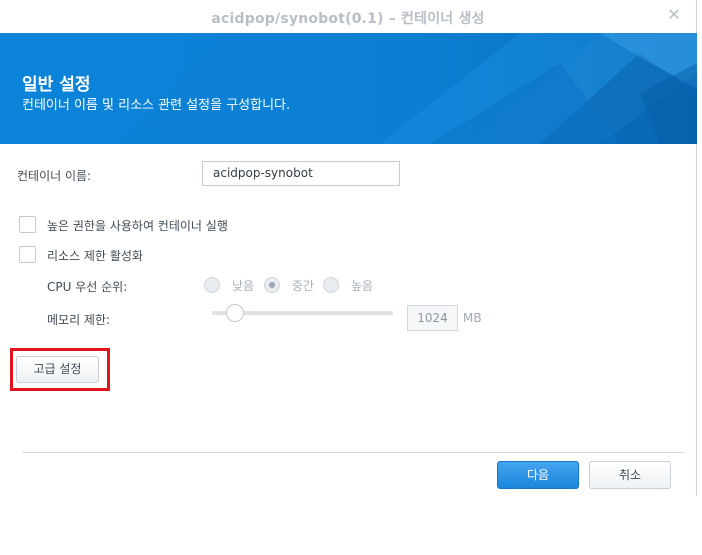  Describe the element at coordinates (212, 285) in the screenshot. I see `cpu-low-radio` at that location.